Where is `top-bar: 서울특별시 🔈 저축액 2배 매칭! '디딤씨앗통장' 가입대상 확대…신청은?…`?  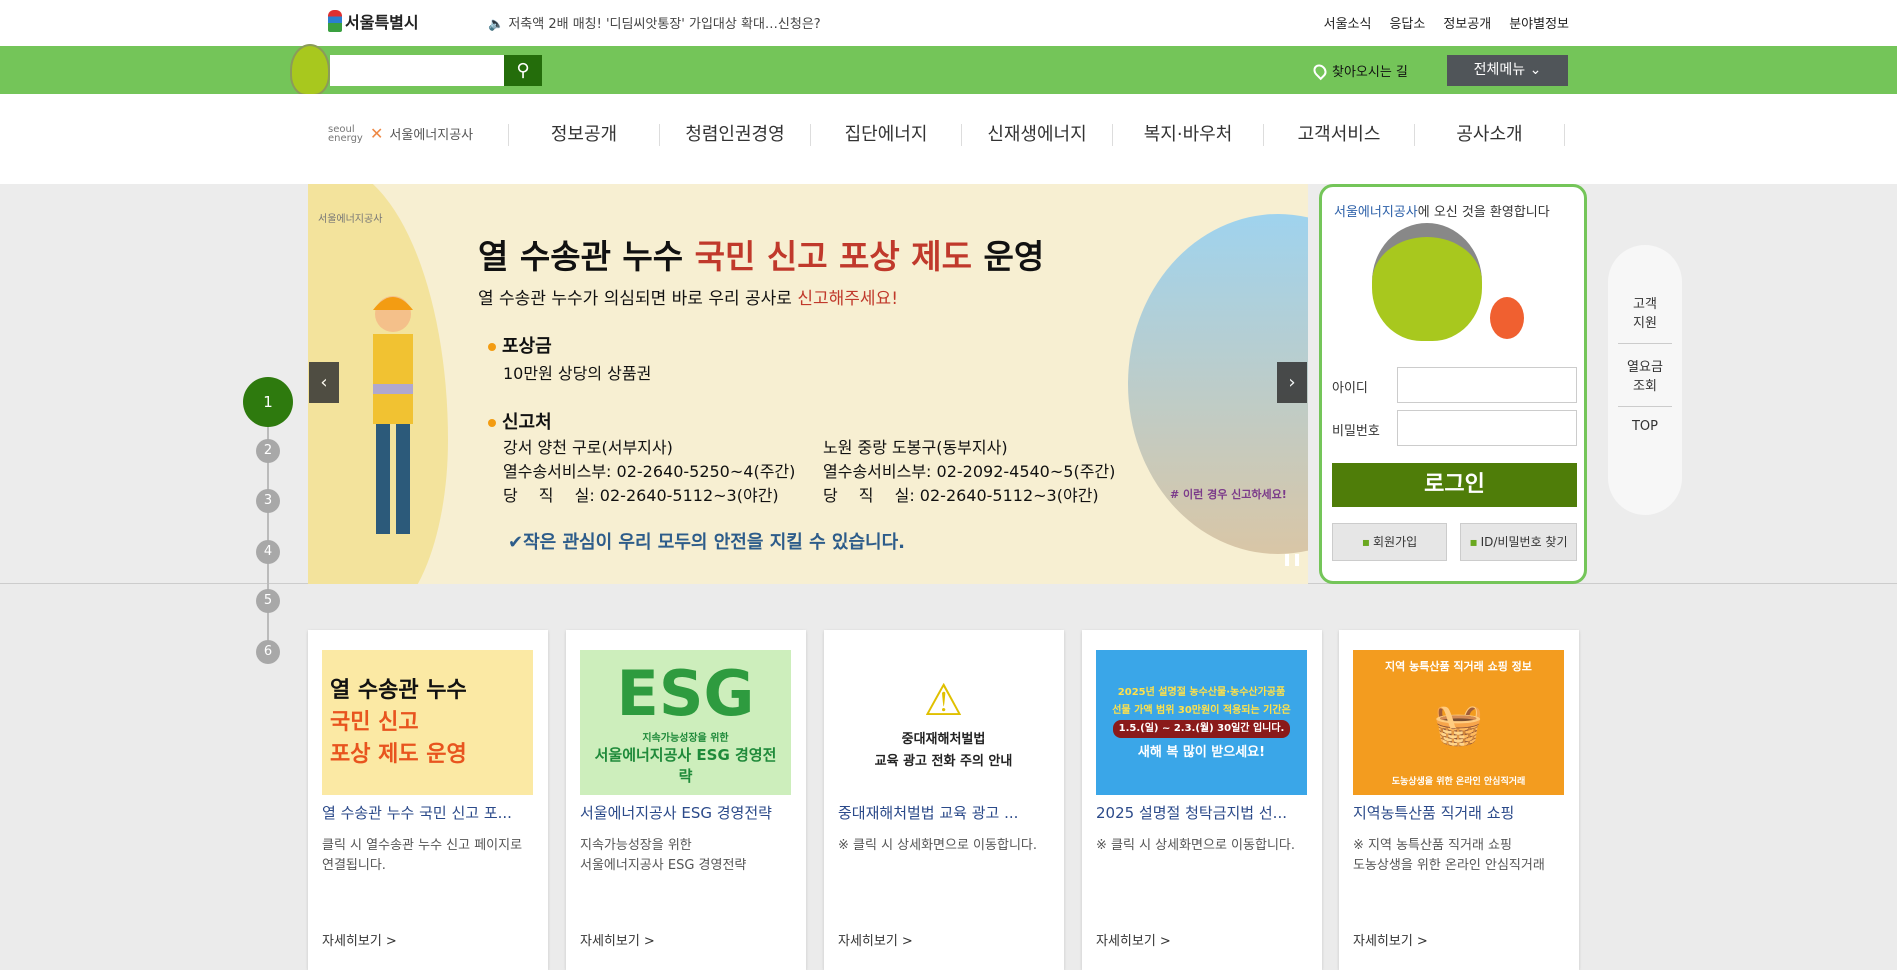 top-bar: 서울특별시 🔈 저축액 2배 매칭! '디딤씨앗통장' 가입대상 확대…신청은?… is located at coordinates (948, 23).